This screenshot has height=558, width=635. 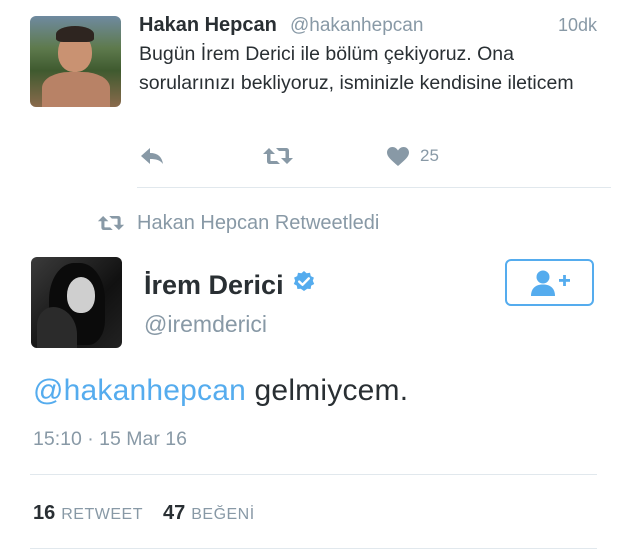 What do you see at coordinates (139, 390) in the screenshot?
I see `mention-link: @hakanhepcan` at bounding box center [139, 390].